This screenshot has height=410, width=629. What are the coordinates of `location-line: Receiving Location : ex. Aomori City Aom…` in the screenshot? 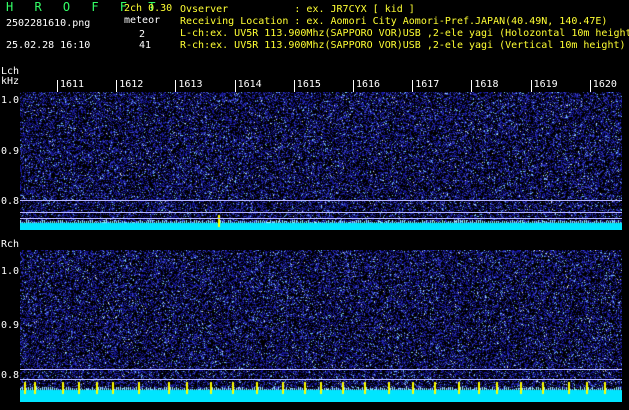 It's located at (394, 21).